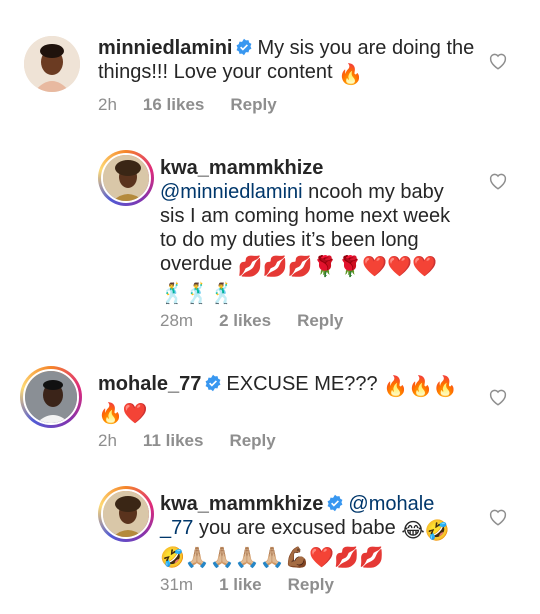 Image resolution: width=540 pixels, height=614 pixels. I want to click on emoji: 💋💋💋🌹🌹❤️❤️❤️, so click(337, 267).